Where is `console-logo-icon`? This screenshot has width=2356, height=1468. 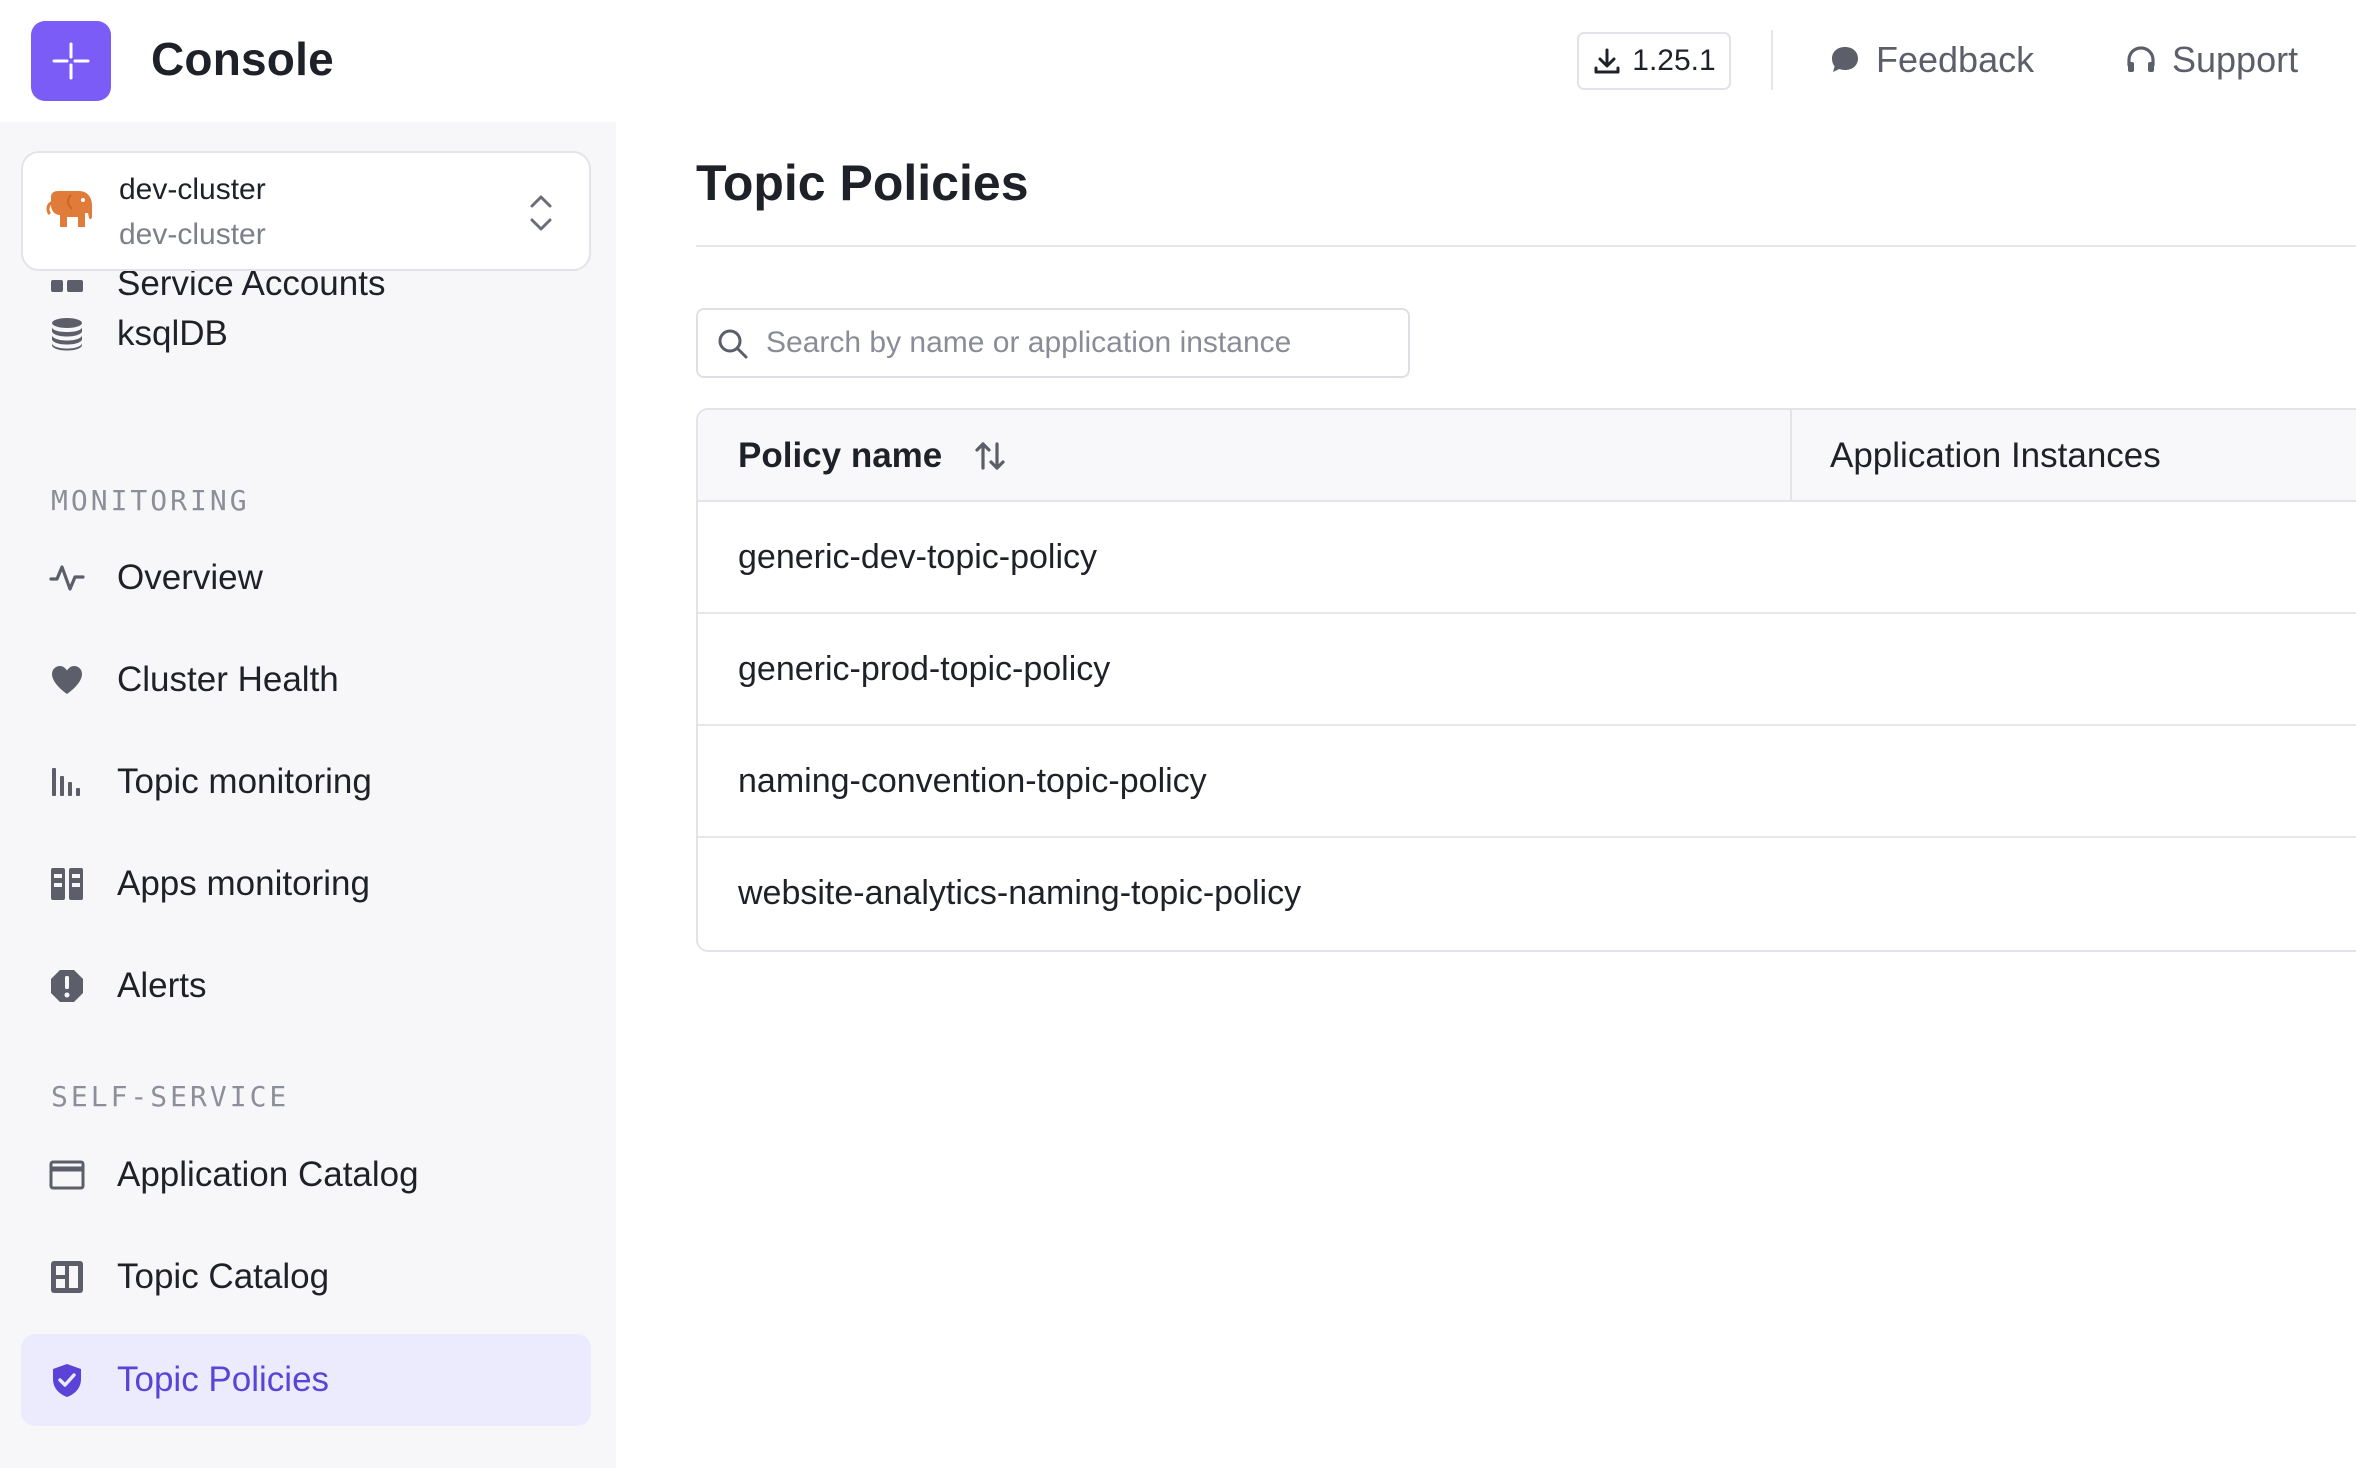
console-logo-icon is located at coordinates (71, 61).